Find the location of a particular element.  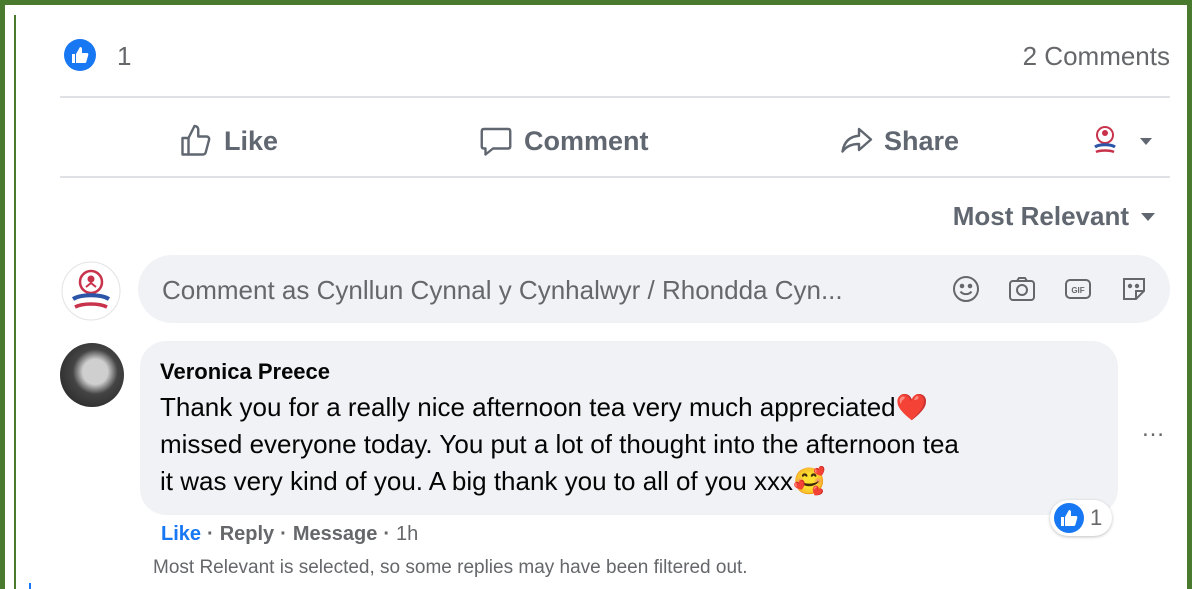

comments-count-link: 2 Comments is located at coordinates (1096, 56).